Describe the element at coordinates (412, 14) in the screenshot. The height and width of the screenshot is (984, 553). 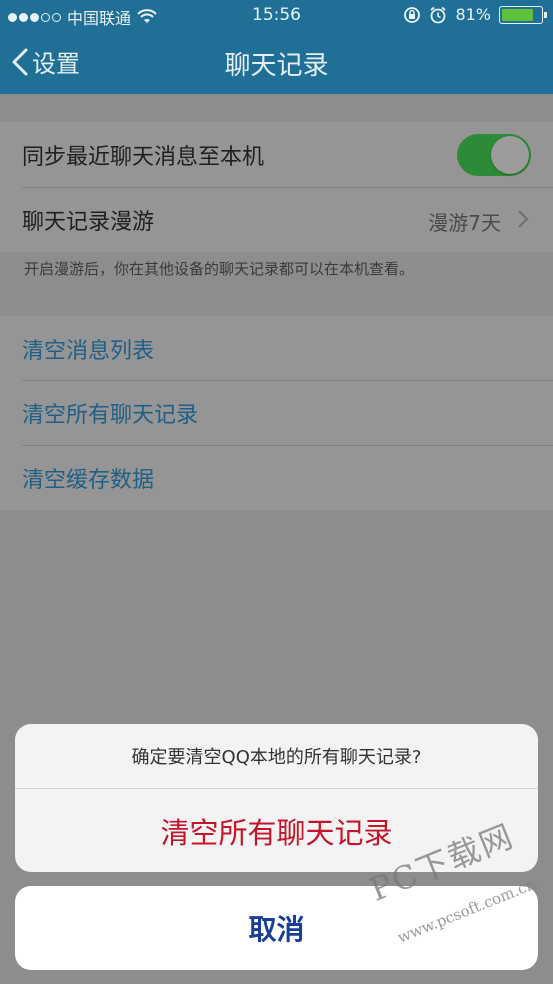
I see `rotation-lock-icon` at that location.